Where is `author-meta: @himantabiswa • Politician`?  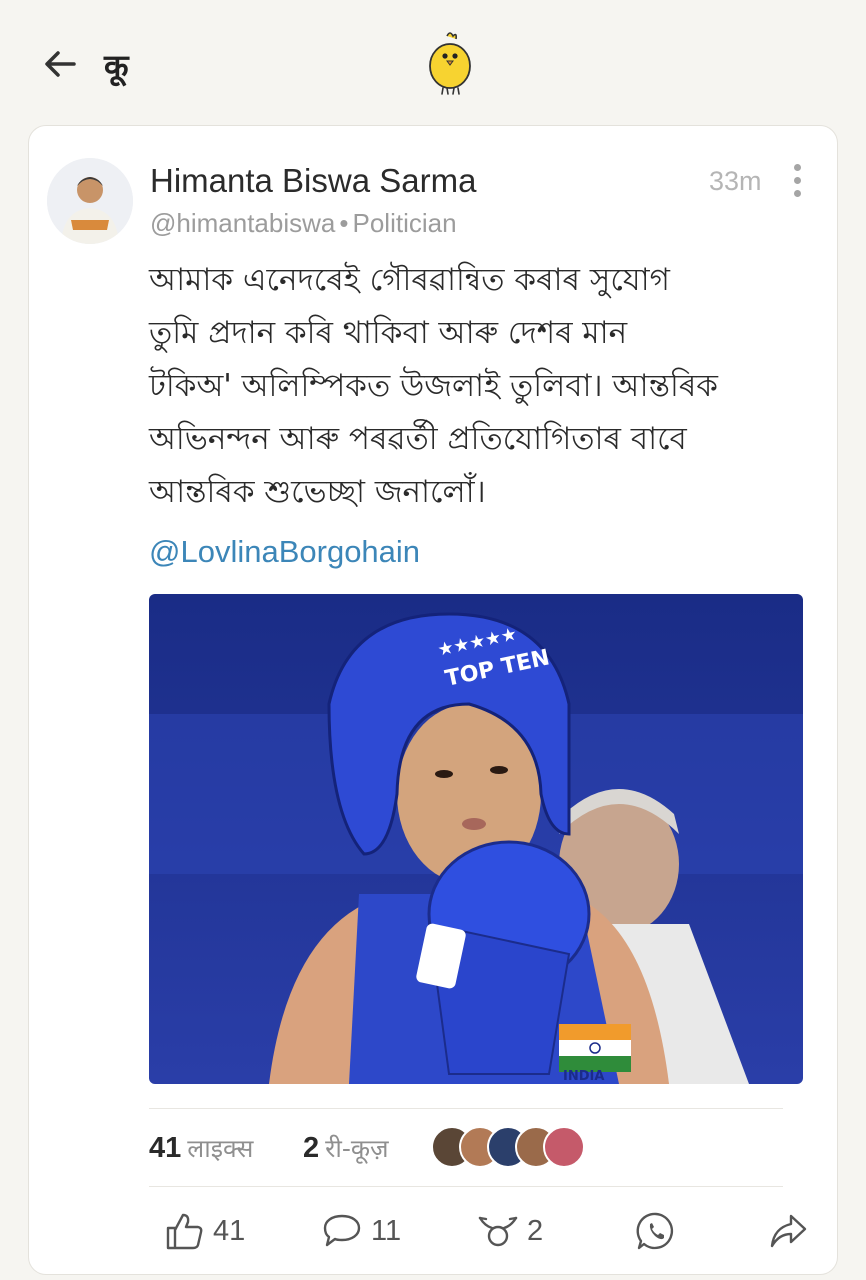
author-meta: @himantabiswa • Politician is located at coordinates (303, 223).